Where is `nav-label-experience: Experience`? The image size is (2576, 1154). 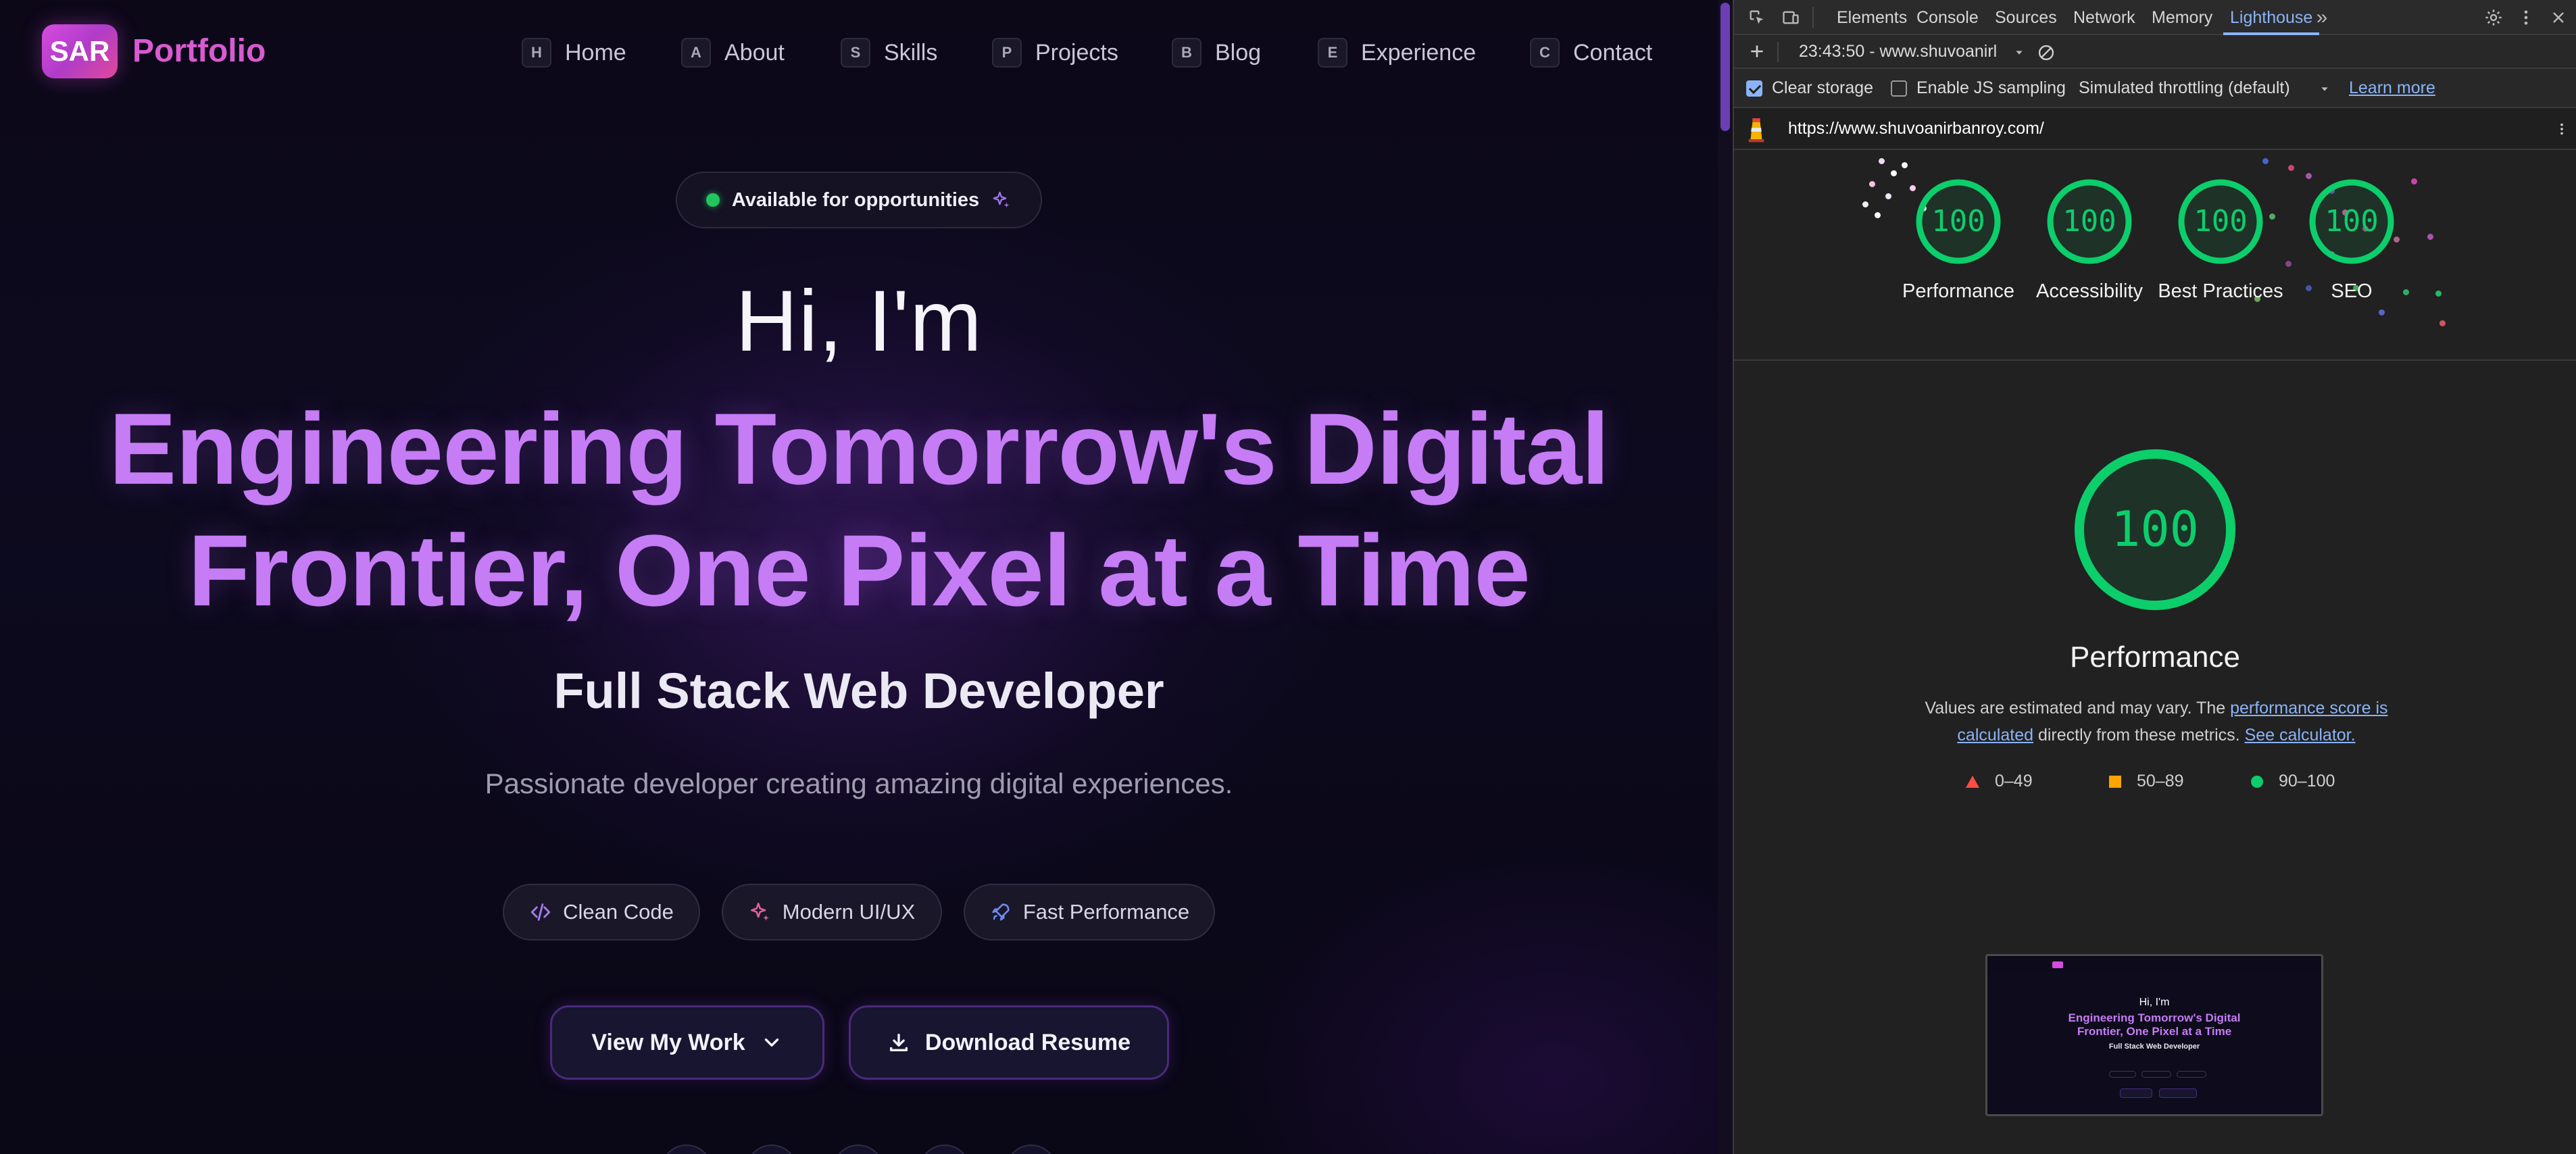
nav-label-experience: Experience is located at coordinates (1419, 52).